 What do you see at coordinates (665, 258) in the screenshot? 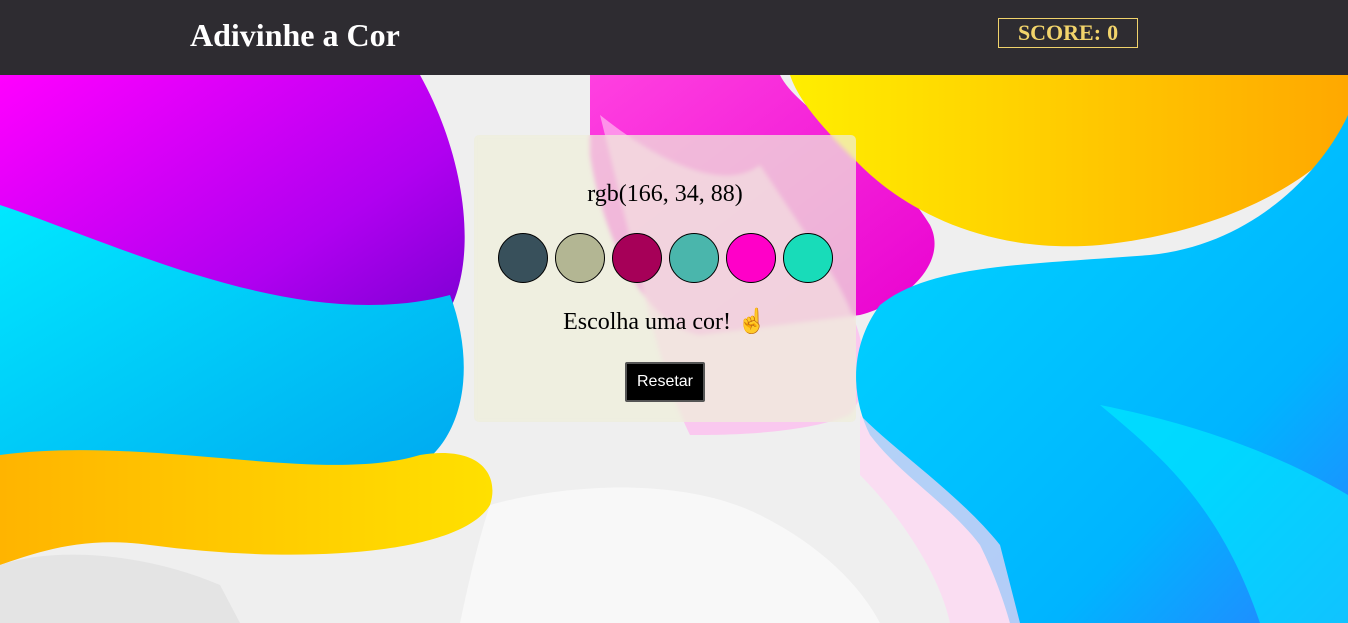
I see `color-options` at bounding box center [665, 258].